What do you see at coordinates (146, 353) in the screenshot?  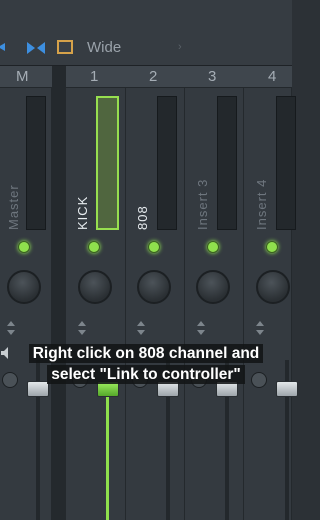 I see `caption-line-1: Right click on 808 channel and` at bounding box center [146, 353].